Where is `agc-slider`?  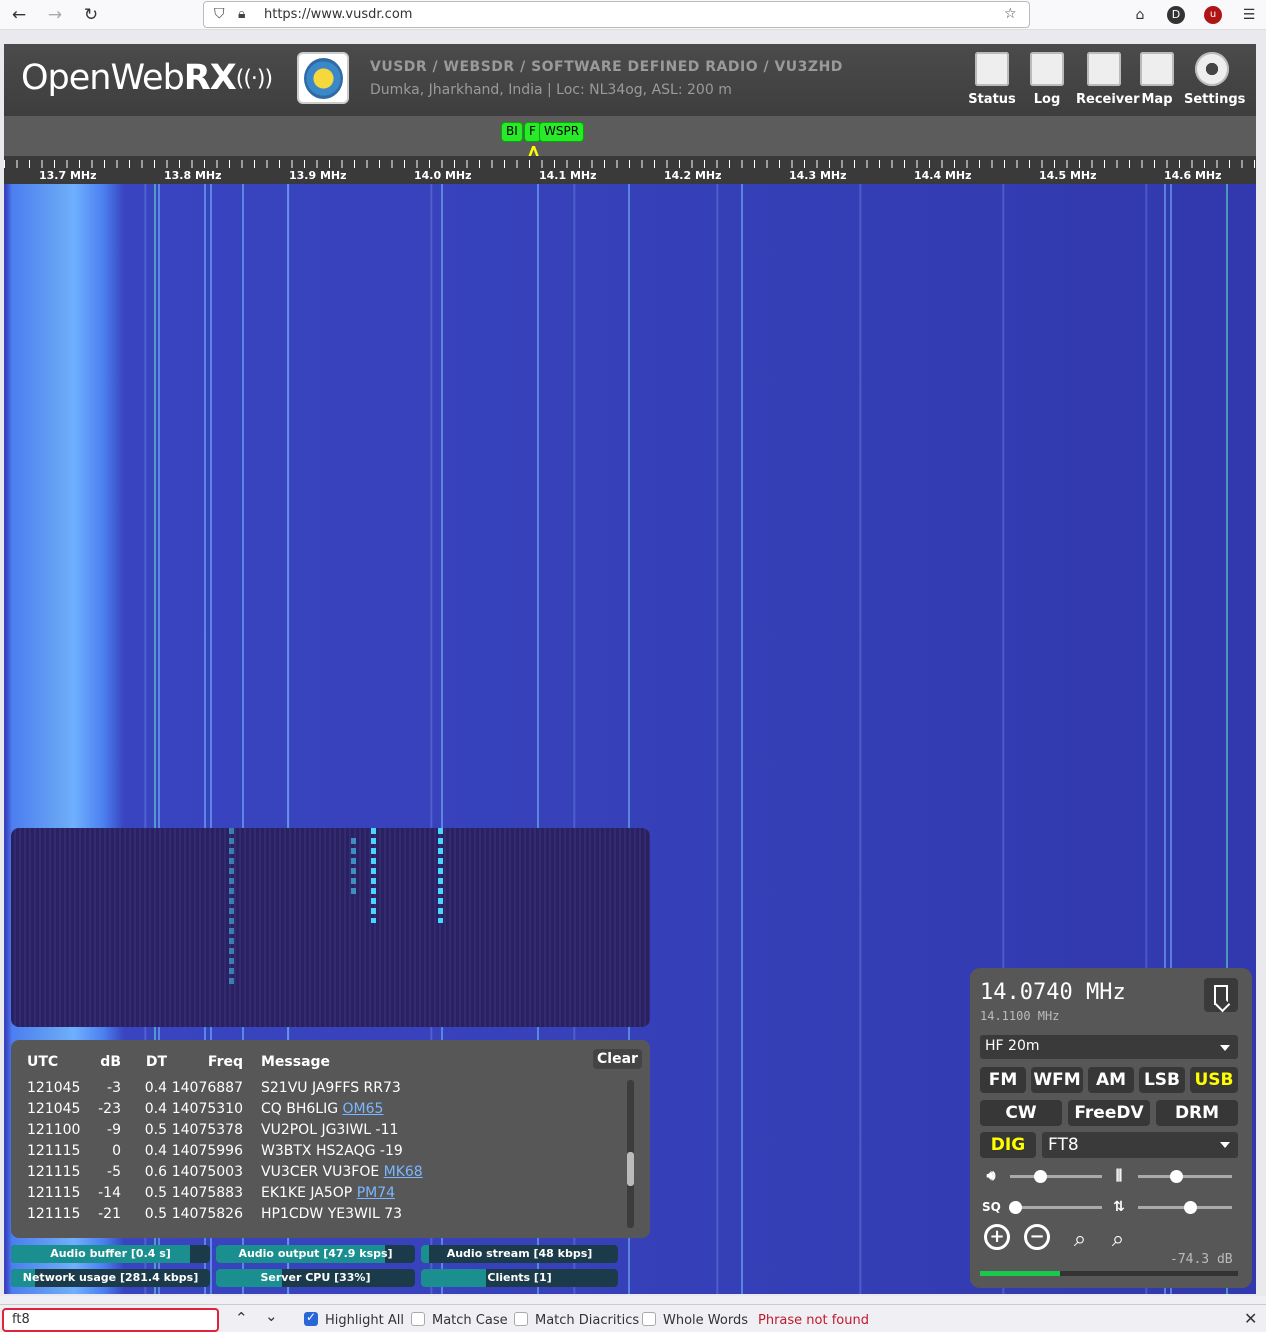 agc-slider is located at coordinates (1185, 1207).